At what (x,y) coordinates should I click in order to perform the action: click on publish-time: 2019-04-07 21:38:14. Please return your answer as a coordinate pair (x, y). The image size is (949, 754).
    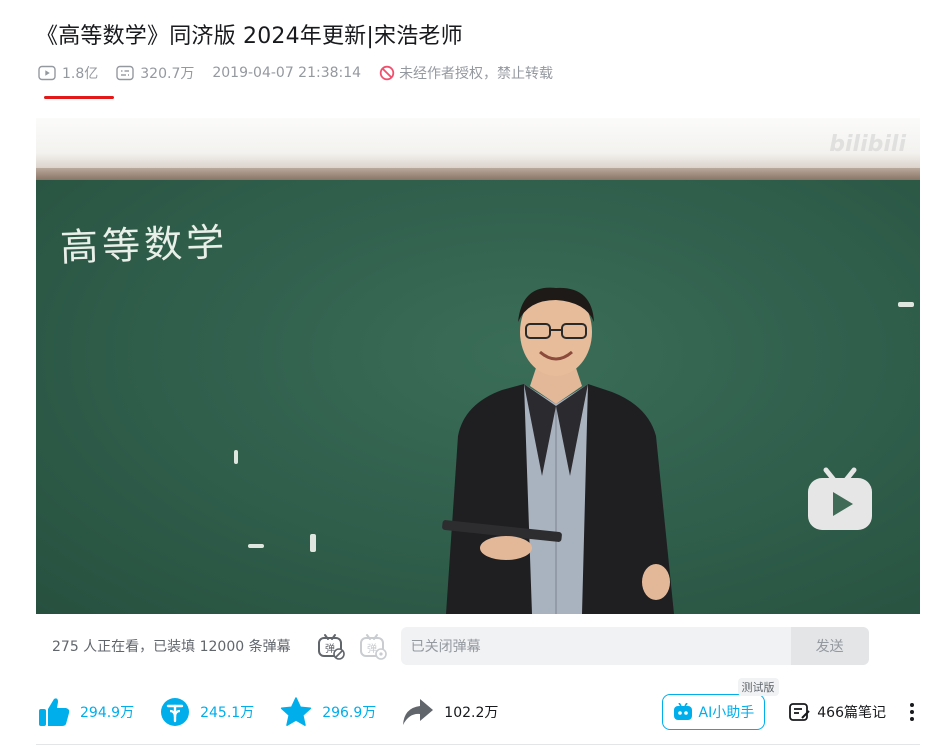
    Looking at the image, I should click on (287, 73).